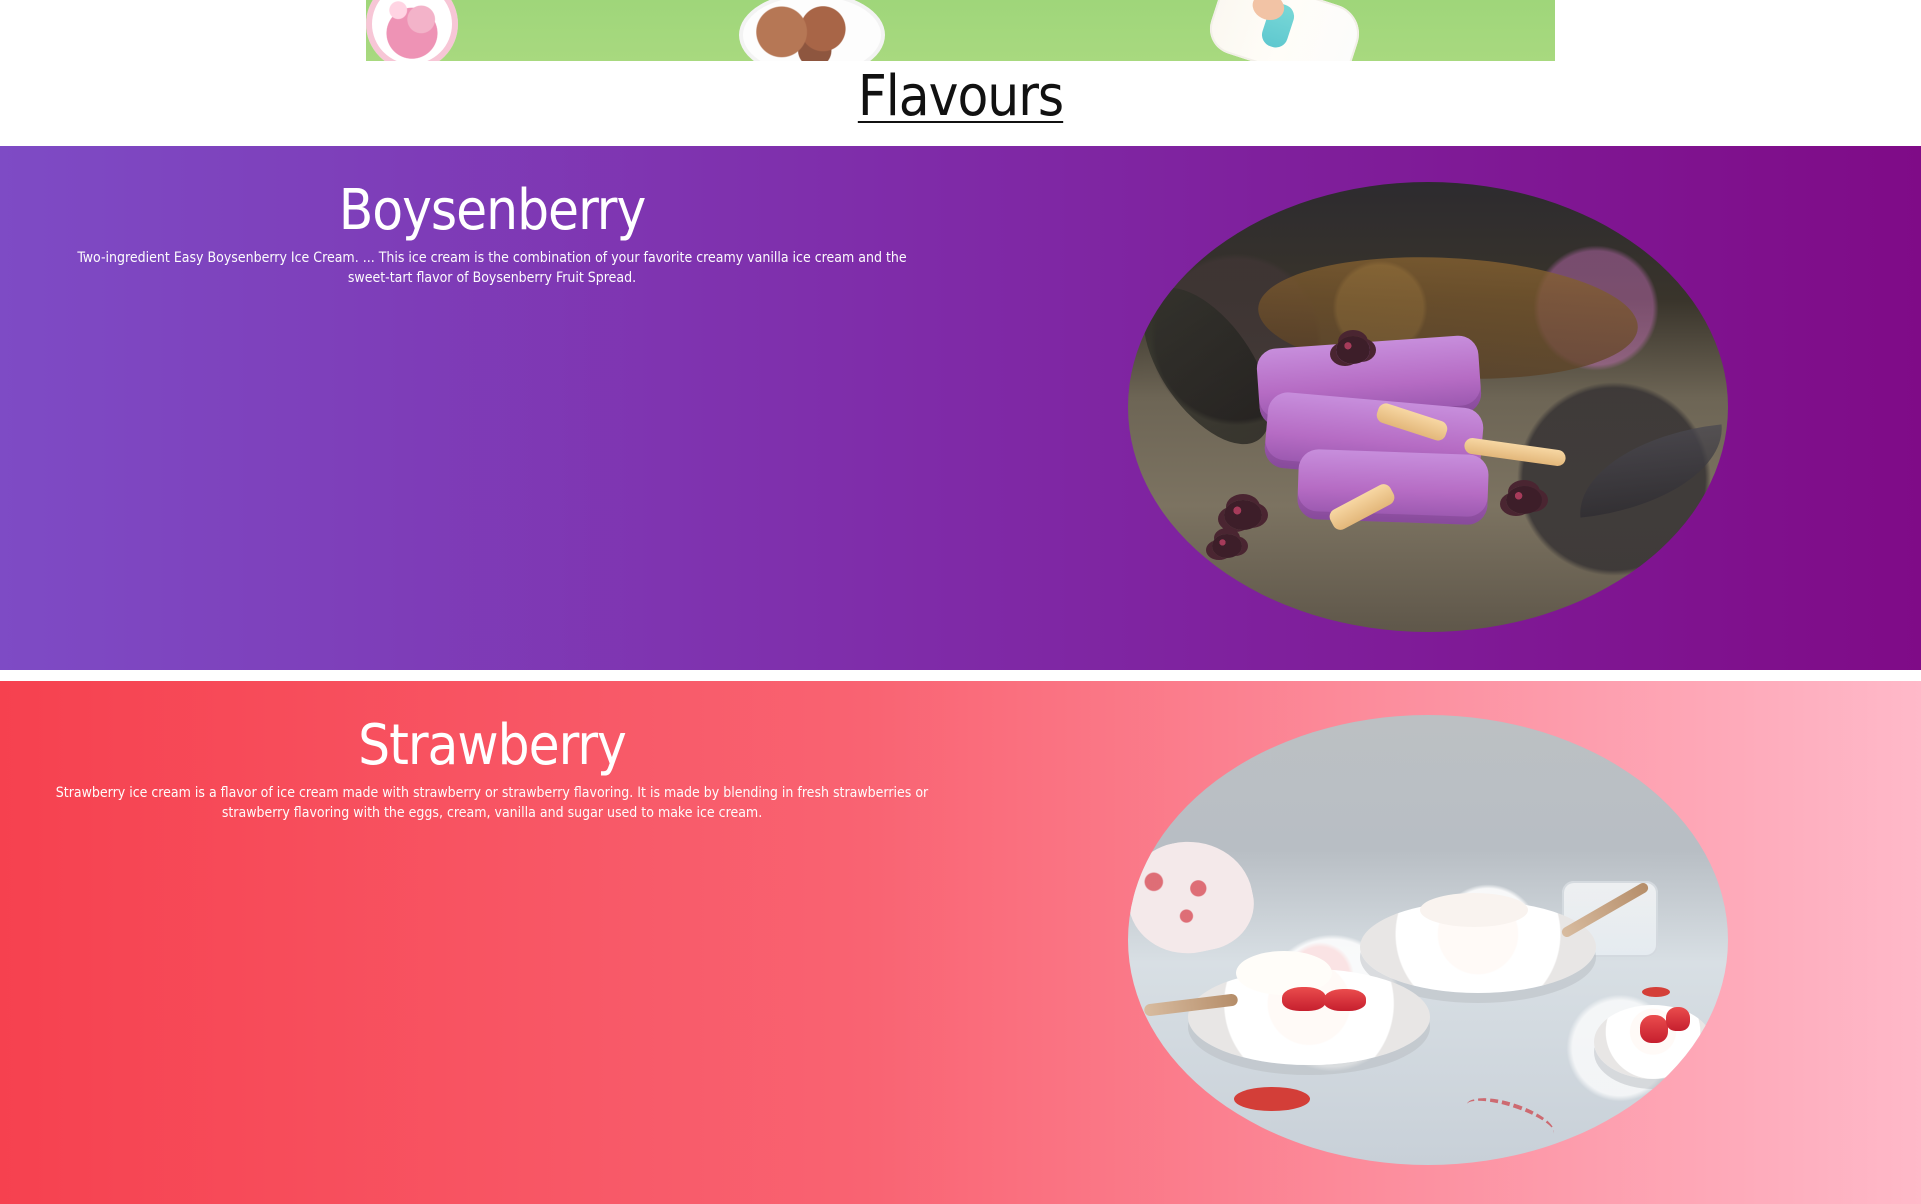 This screenshot has width=1921, height=1204. What do you see at coordinates (492, 745) in the screenshot?
I see `flavor-title-strawberry: Strawberry` at bounding box center [492, 745].